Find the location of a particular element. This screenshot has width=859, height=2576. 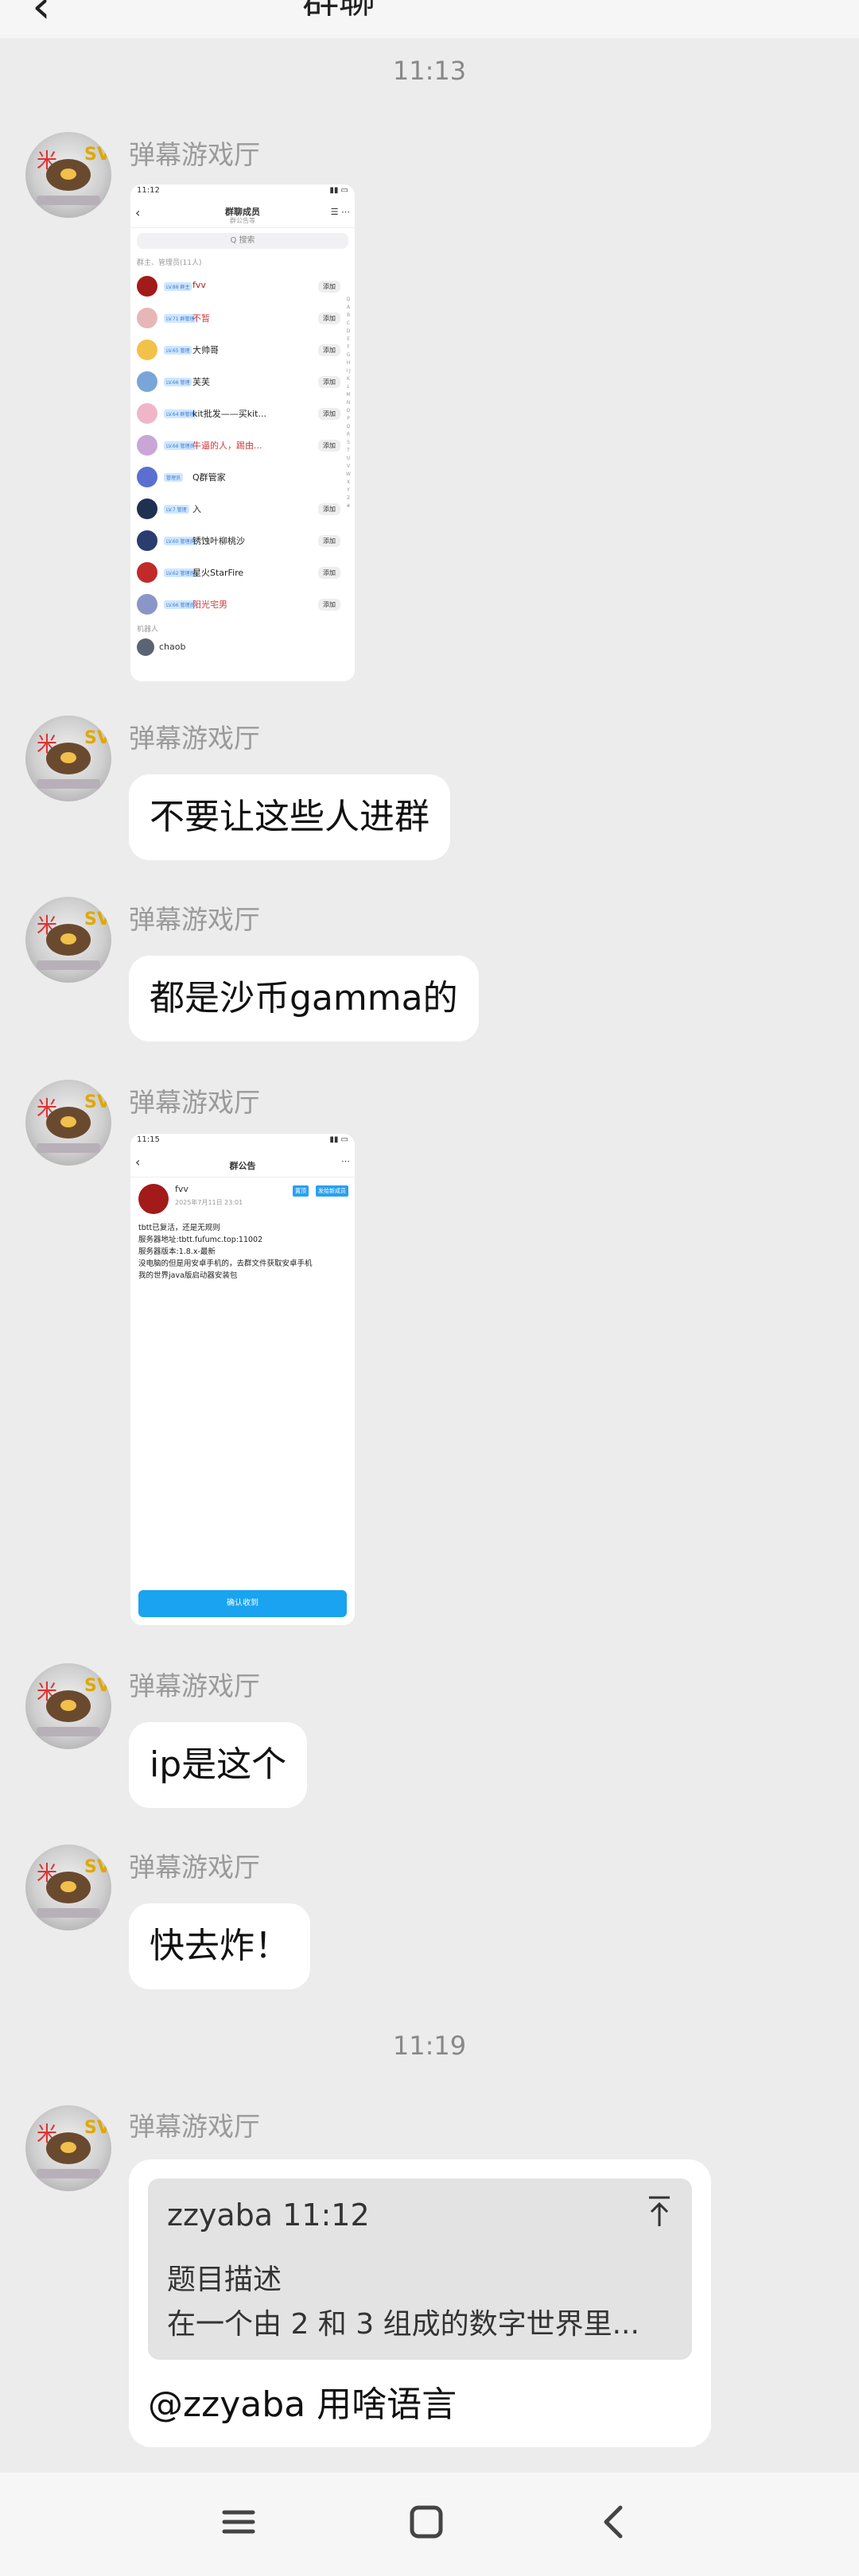

screen-subtitle: 群公告等 is located at coordinates (242, 220).